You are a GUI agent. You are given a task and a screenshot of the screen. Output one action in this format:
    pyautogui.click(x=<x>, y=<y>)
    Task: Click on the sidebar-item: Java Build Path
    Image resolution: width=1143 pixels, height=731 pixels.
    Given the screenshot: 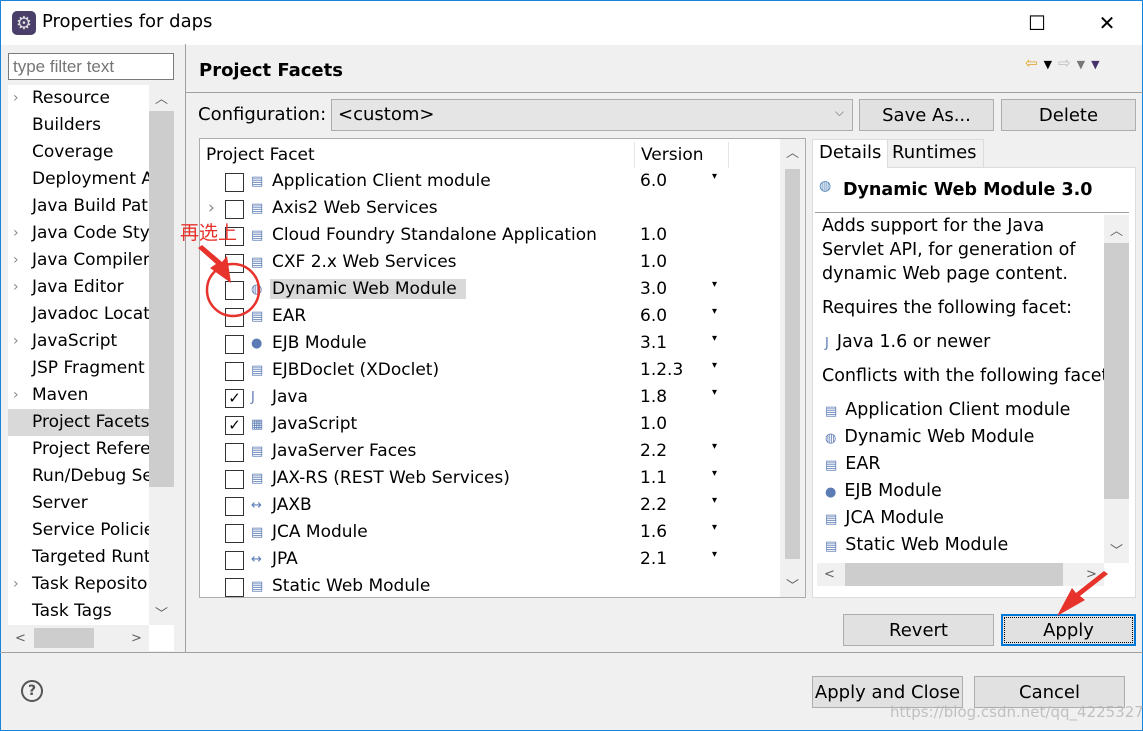 What is the action you would take?
    pyautogui.click(x=78, y=206)
    